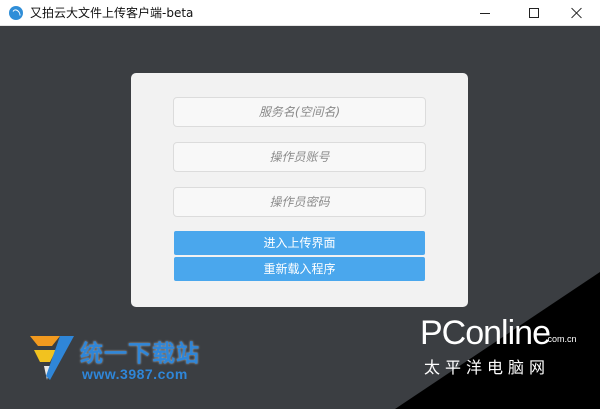 The width and height of the screenshot is (600, 409). Describe the element at coordinates (135, 374) in the screenshot. I see `watermark-url: www.3987.com` at that location.